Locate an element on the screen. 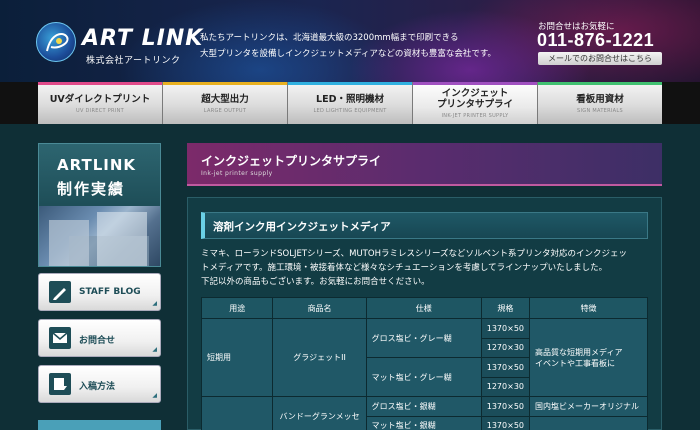 The width and height of the screenshot is (700, 430). table-header-row: 用途 商品名 仕様 規格 特徴 is located at coordinates (424, 308).